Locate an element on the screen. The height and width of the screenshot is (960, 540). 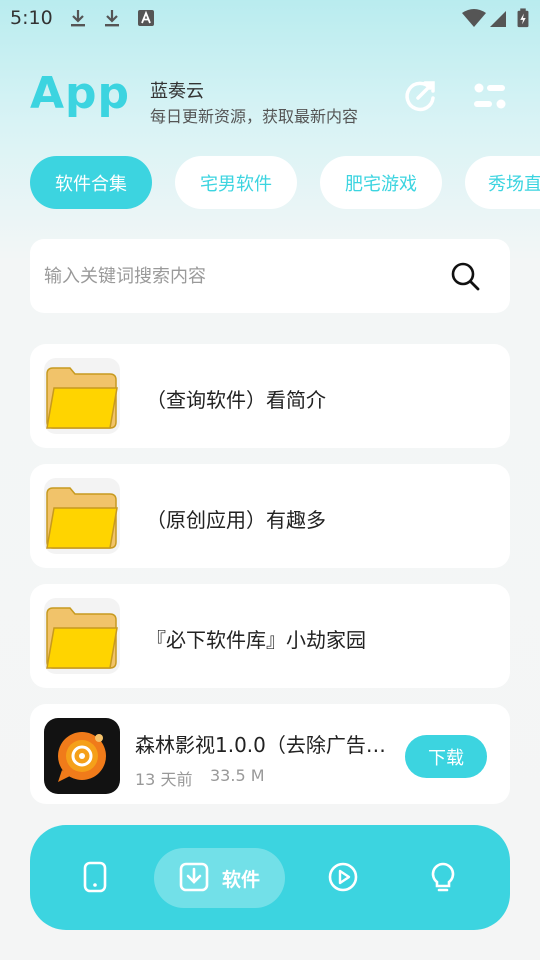
bottom-nav: 软件 is located at coordinates (270, 877).